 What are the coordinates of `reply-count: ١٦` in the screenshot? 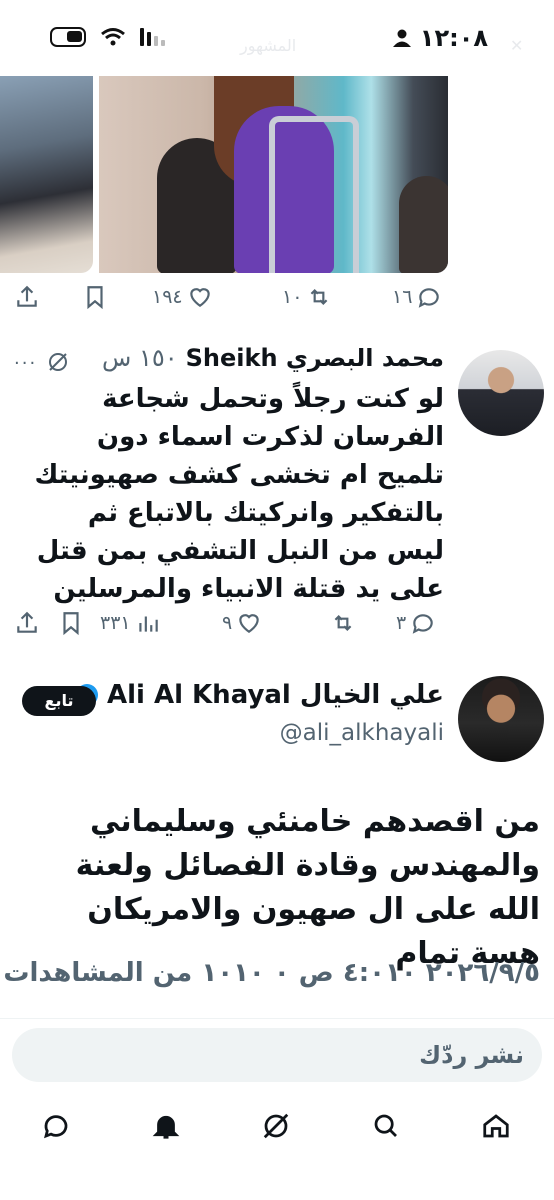 It's located at (402, 297).